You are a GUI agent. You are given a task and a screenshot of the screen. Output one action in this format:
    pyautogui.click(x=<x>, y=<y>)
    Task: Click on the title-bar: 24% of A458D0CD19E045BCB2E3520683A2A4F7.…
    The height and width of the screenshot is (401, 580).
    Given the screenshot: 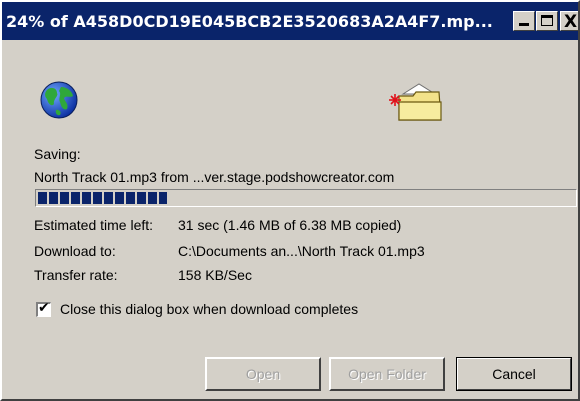 What is the action you would take?
    pyautogui.click(x=290, y=21)
    